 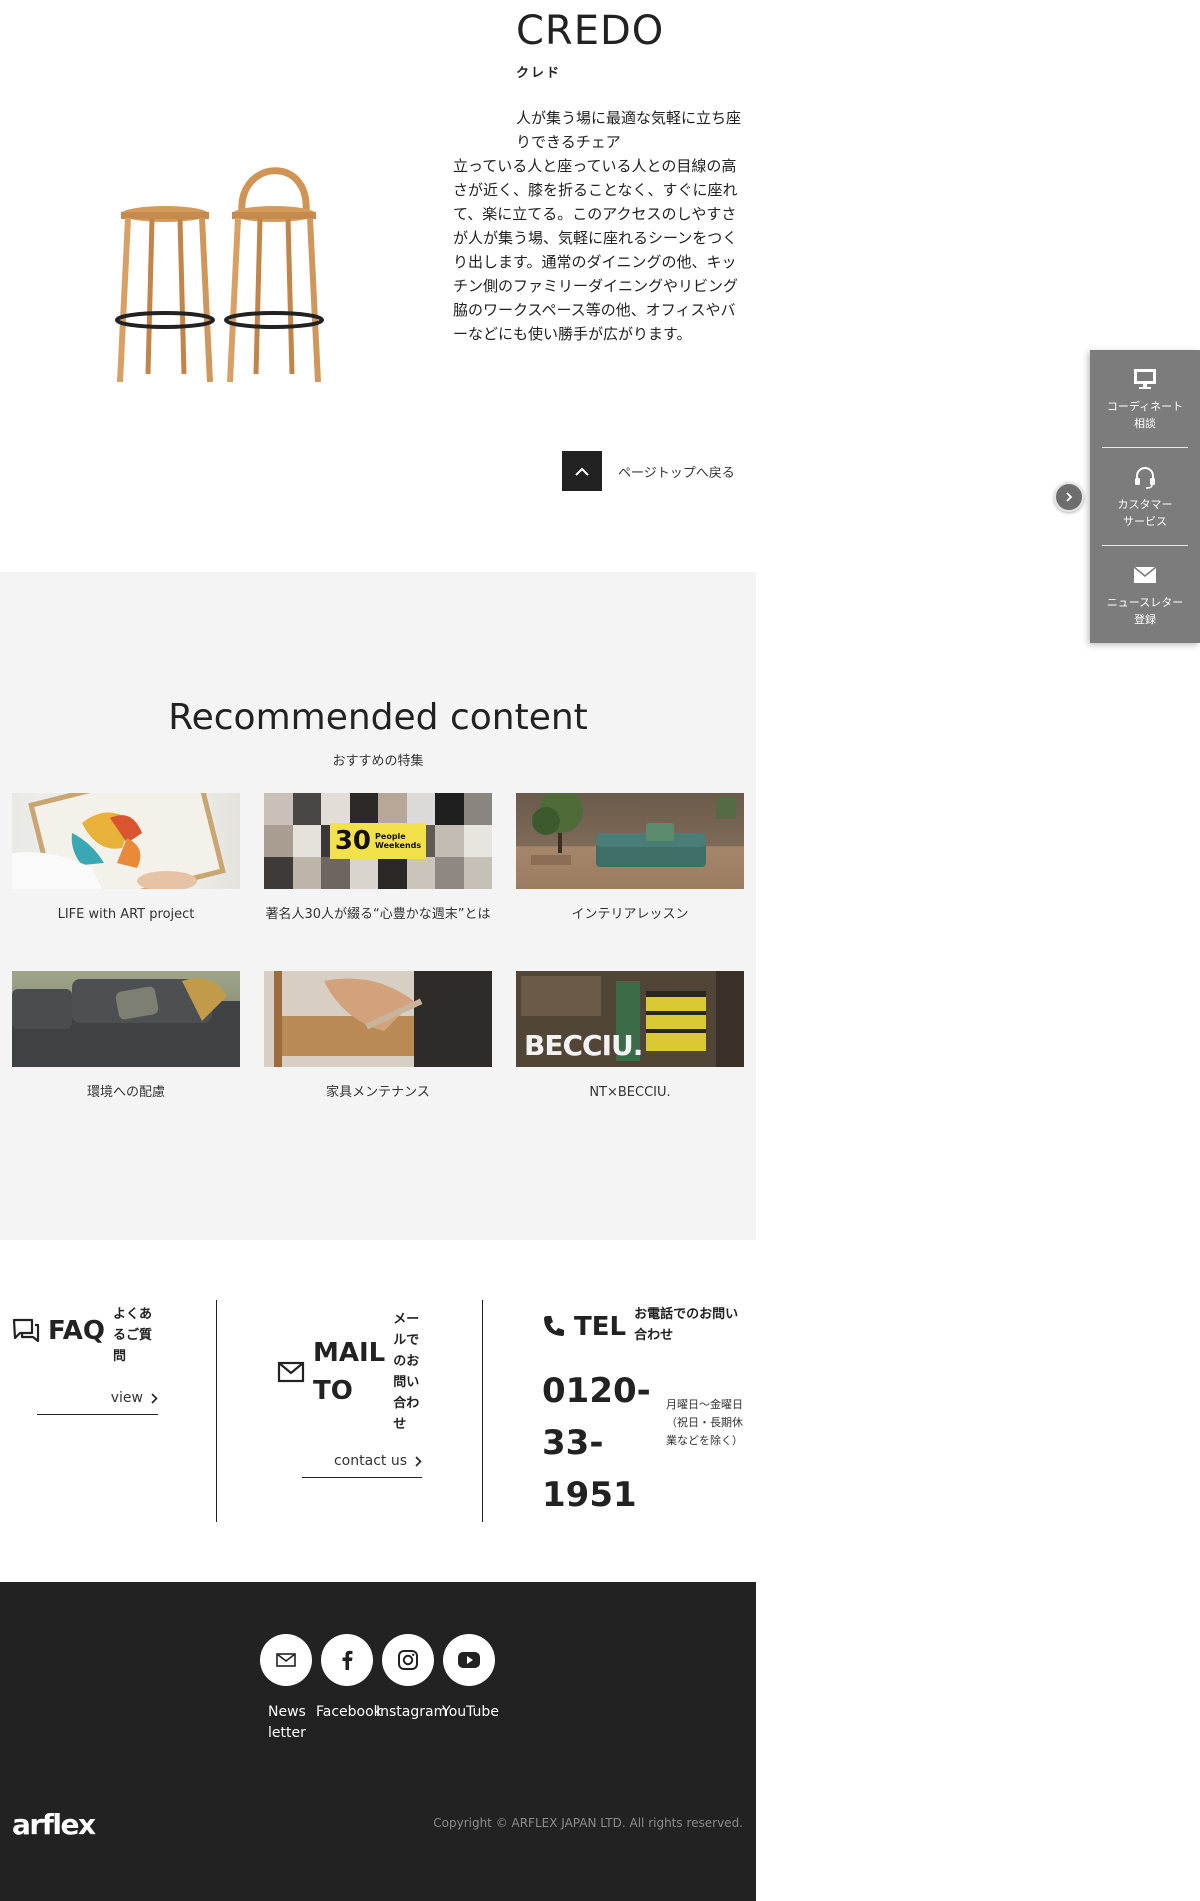 I want to click on card-thumbnail: 30 People Weekends, so click(x=378, y=841).